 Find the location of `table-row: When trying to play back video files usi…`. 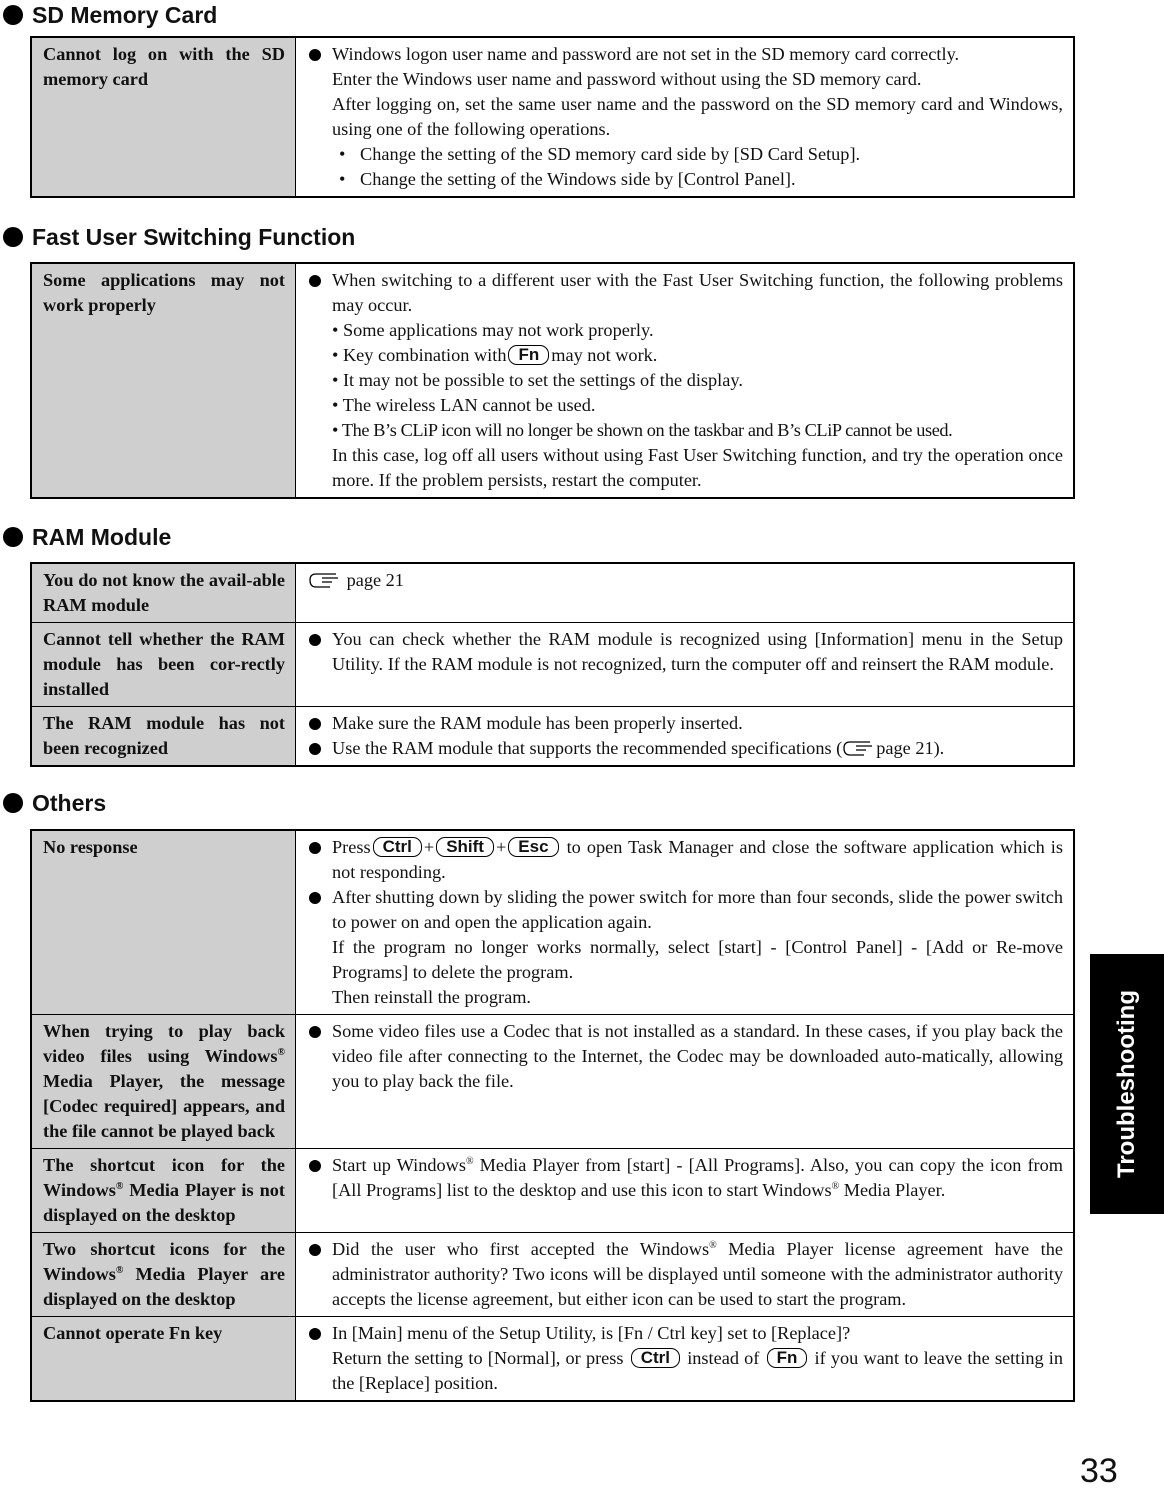

table-row: When trying to play back video files usi… is located at coordinates (552, 1081).